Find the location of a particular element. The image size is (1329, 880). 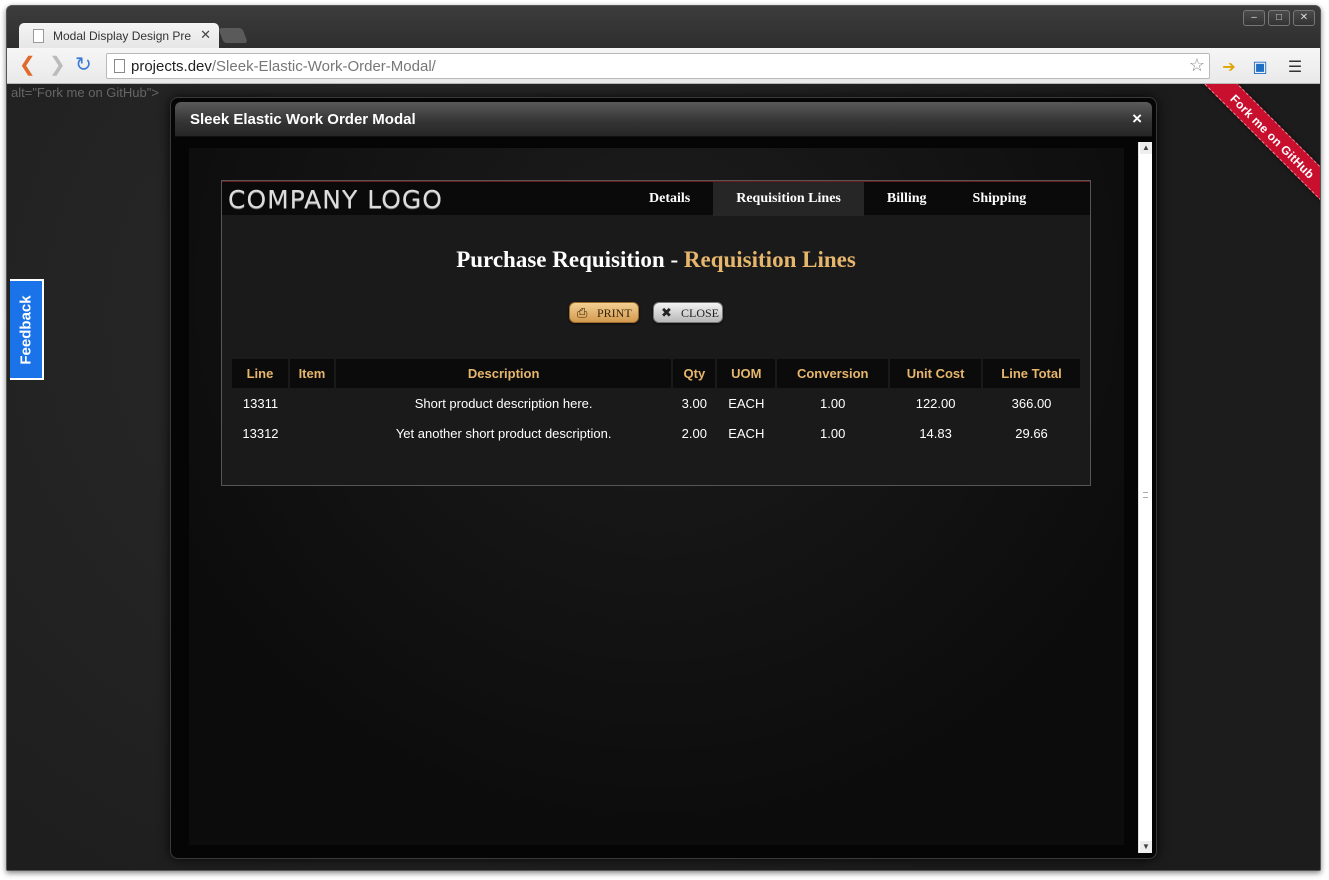

column-header: Line Total is located at coordinates (1032, 373).